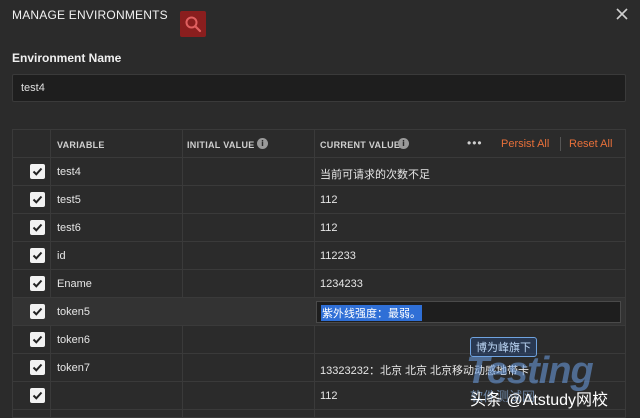  Describe the element at coordinates (74, 284) in the screenshot. I see `variable-name: Ename` at that location.